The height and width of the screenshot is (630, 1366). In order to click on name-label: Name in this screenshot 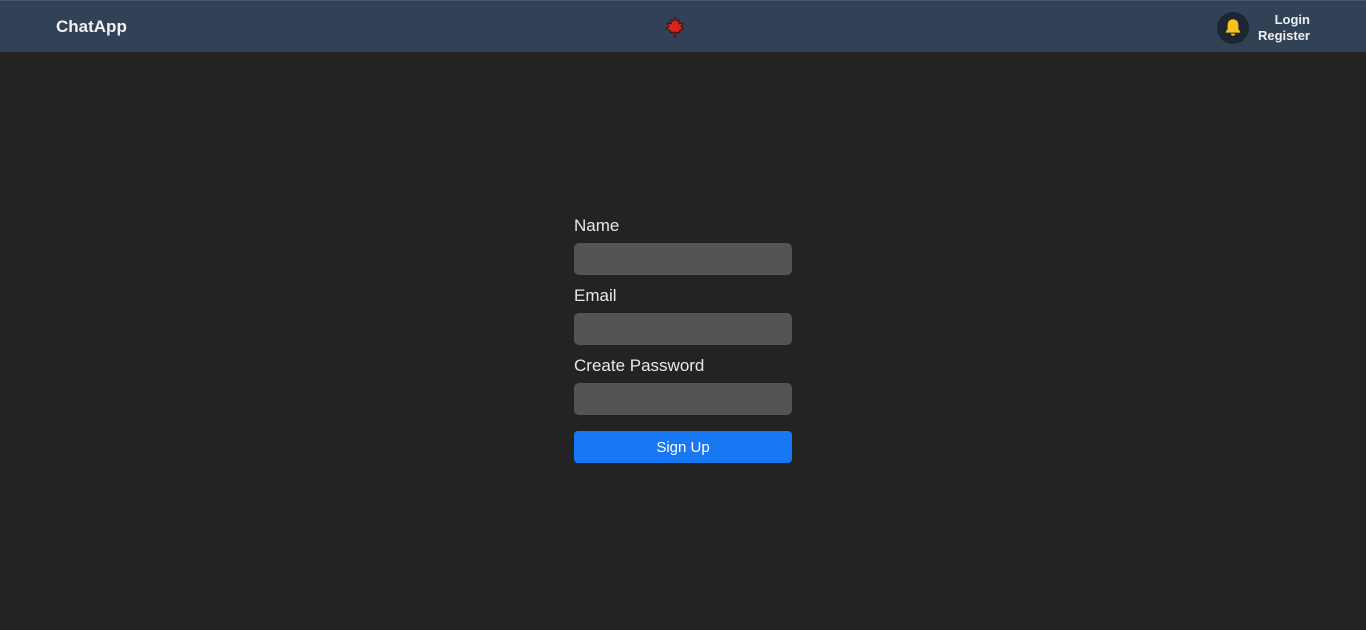, I will do `click(597, 225)`.